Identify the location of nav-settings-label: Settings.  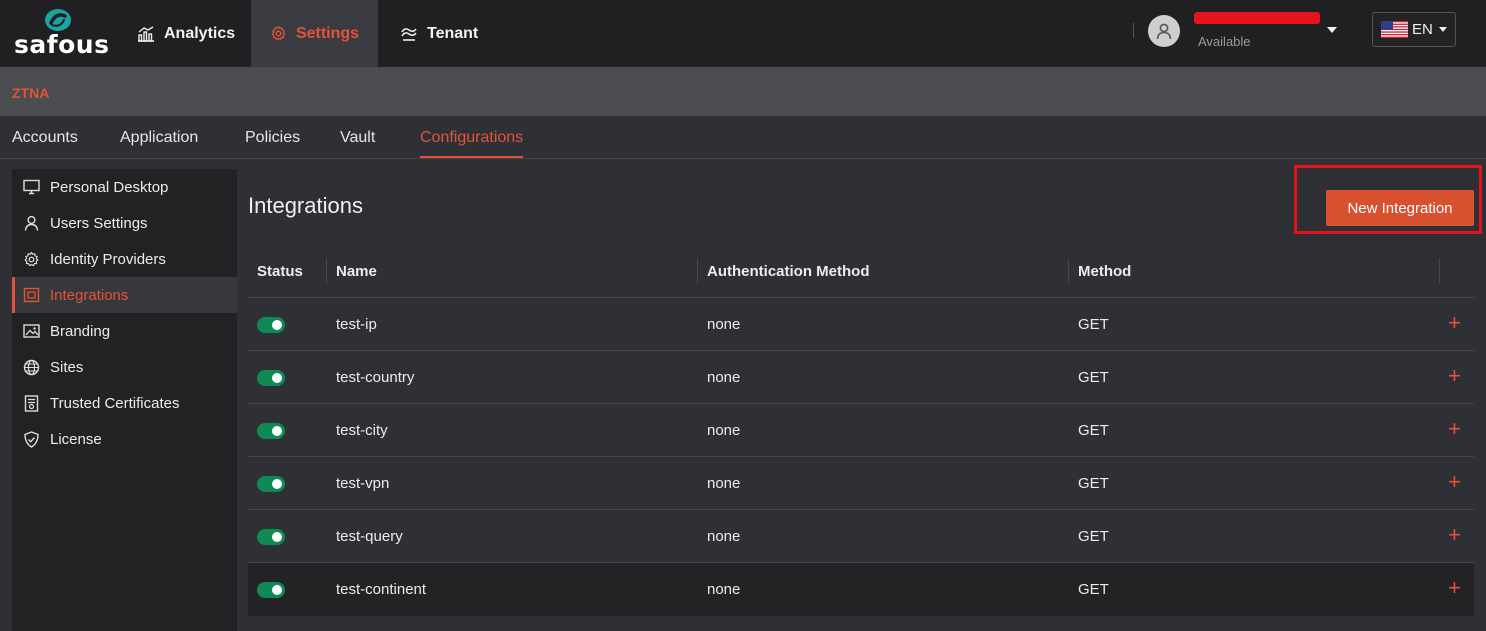
(327, 33).